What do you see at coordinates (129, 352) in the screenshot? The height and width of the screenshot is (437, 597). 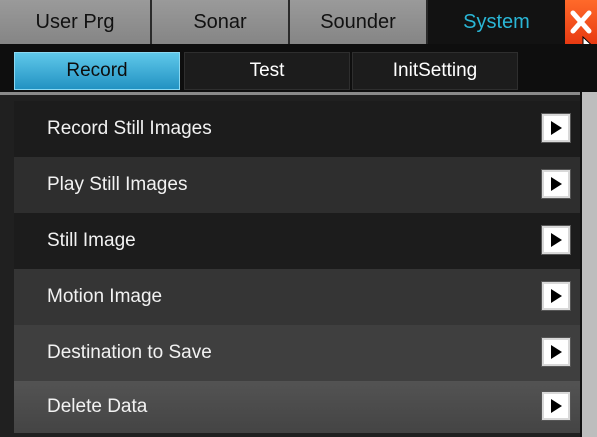 I see `menu-item-label: Destination to Save` at bounding box center [129, 352].